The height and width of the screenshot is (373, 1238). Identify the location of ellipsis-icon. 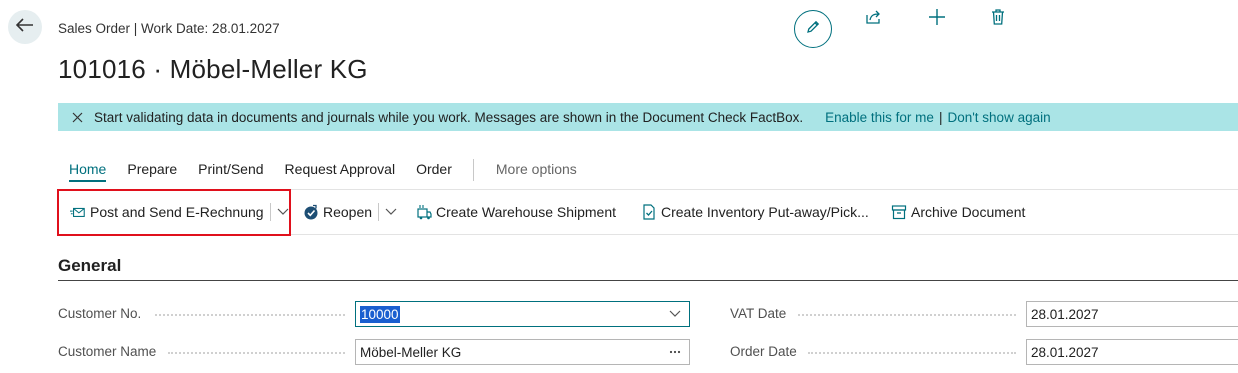
(675, 352).